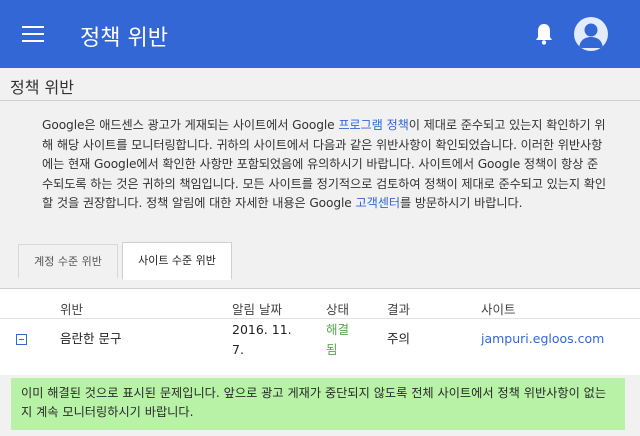  I want to click on app-title: 정책 위반, so click(124, 38).